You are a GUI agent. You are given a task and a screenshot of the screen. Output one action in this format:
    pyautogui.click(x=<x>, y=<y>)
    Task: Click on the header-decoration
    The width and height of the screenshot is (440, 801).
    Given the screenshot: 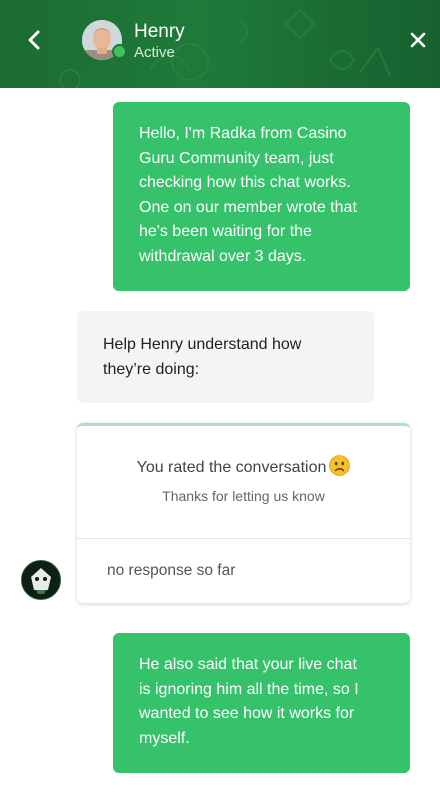 What is the action you would take?
    pyautogui.click(x=225, y=48)
    